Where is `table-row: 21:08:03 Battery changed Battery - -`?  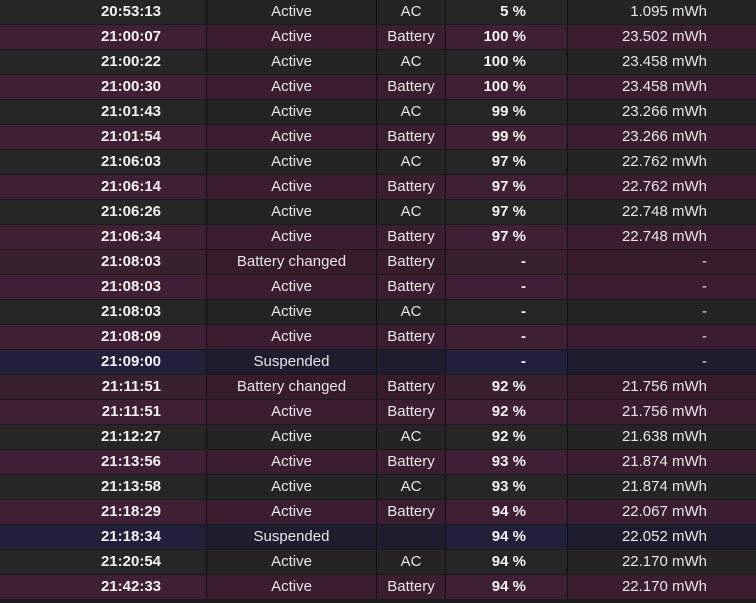
table-row: 21:08:03 Battery changed Battery - - is located at coordinates (378, 262).